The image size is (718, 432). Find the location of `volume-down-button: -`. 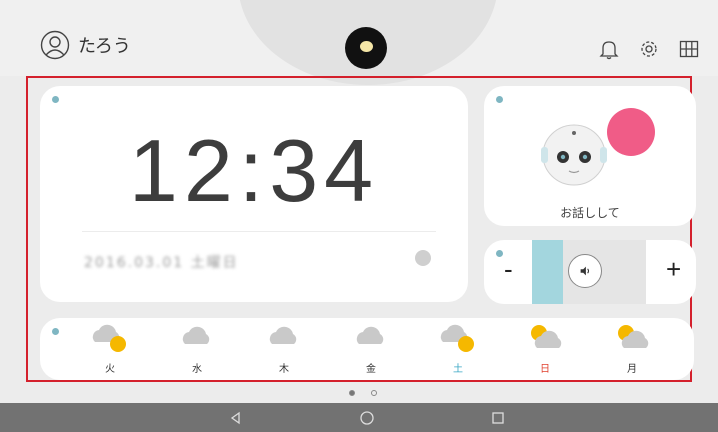

volume-down-button: - is located at coordinates (508, 269).